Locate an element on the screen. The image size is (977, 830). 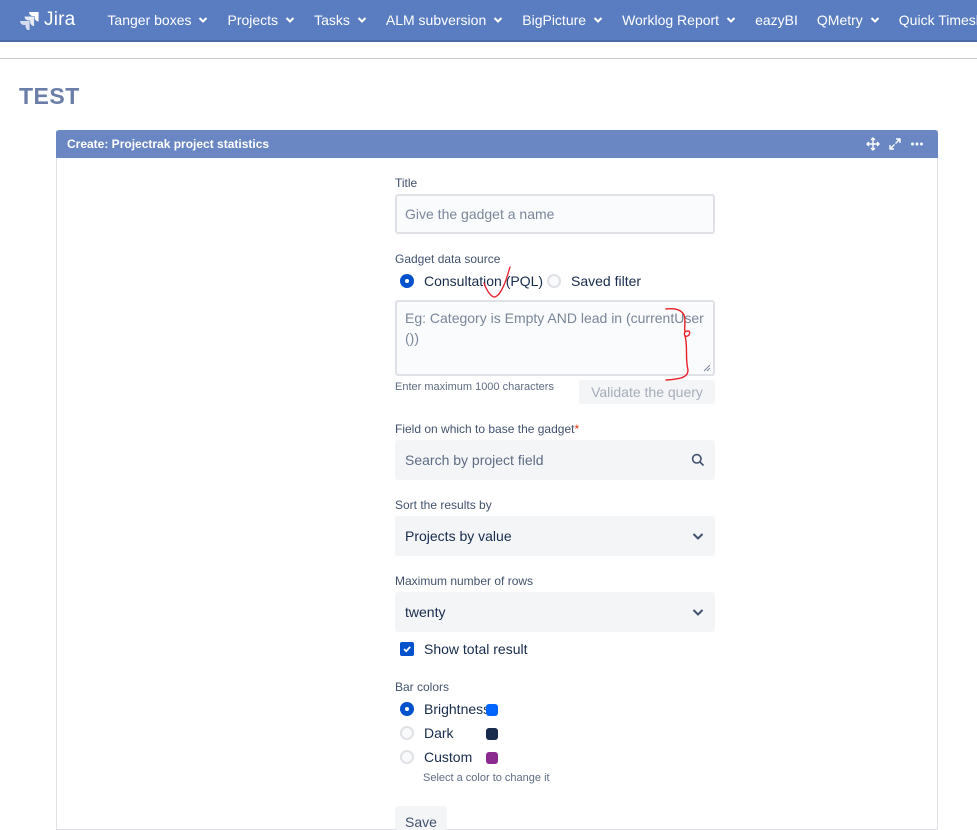
nav-label: BigPicture is located at coordinates (554, 20).